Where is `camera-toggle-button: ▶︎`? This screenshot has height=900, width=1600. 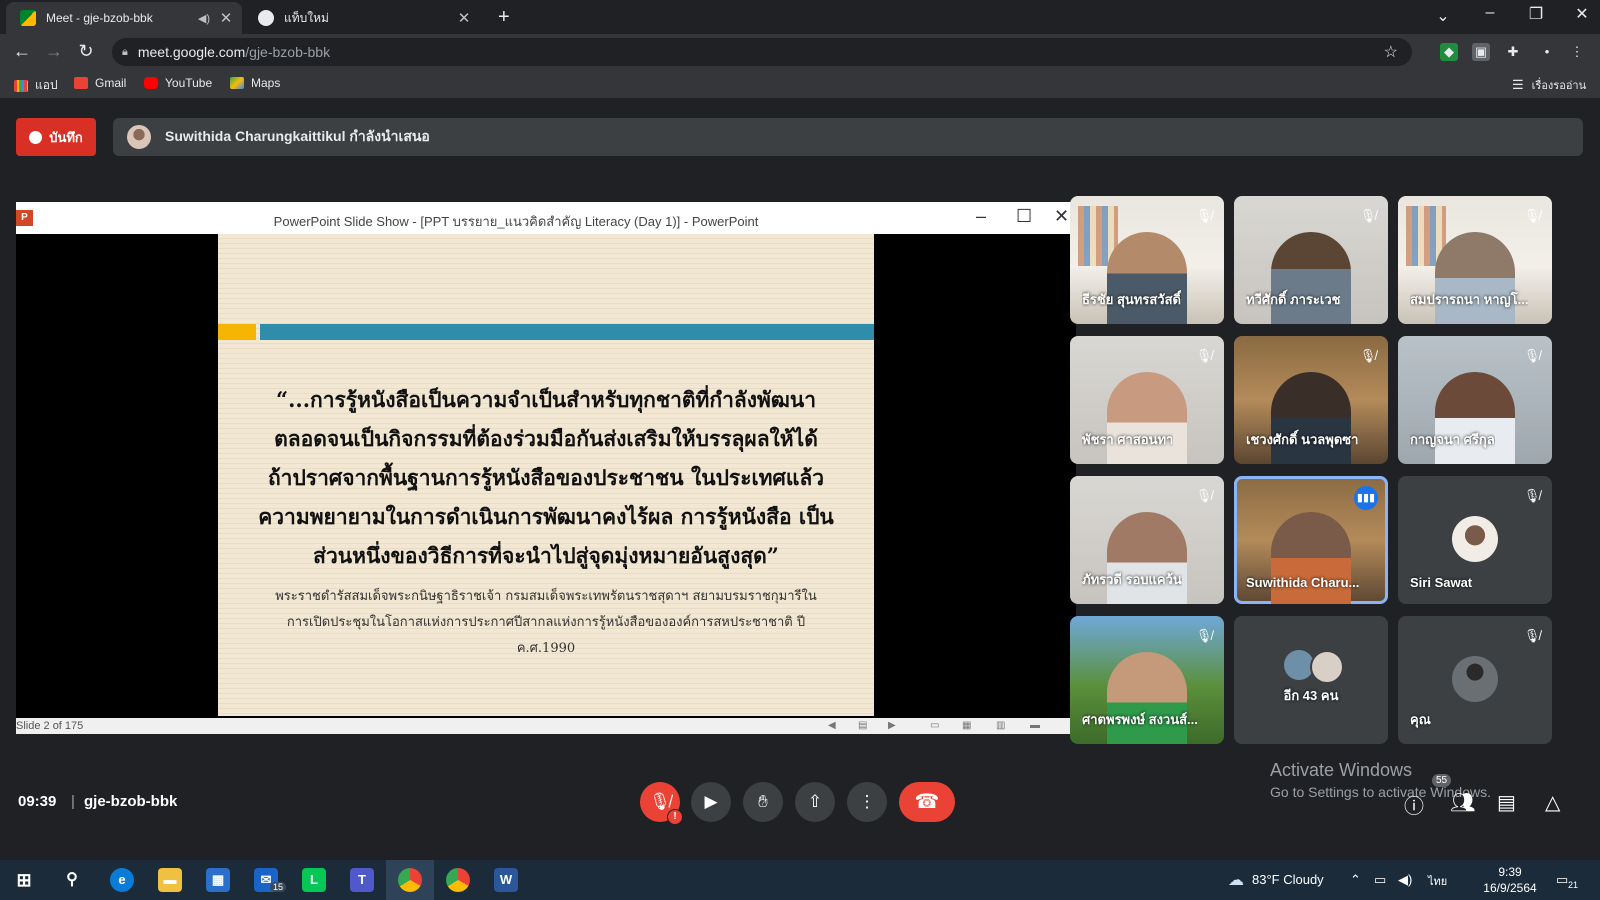 camera-toggle-button: ▶︎ is located at coordinates (711, 802).